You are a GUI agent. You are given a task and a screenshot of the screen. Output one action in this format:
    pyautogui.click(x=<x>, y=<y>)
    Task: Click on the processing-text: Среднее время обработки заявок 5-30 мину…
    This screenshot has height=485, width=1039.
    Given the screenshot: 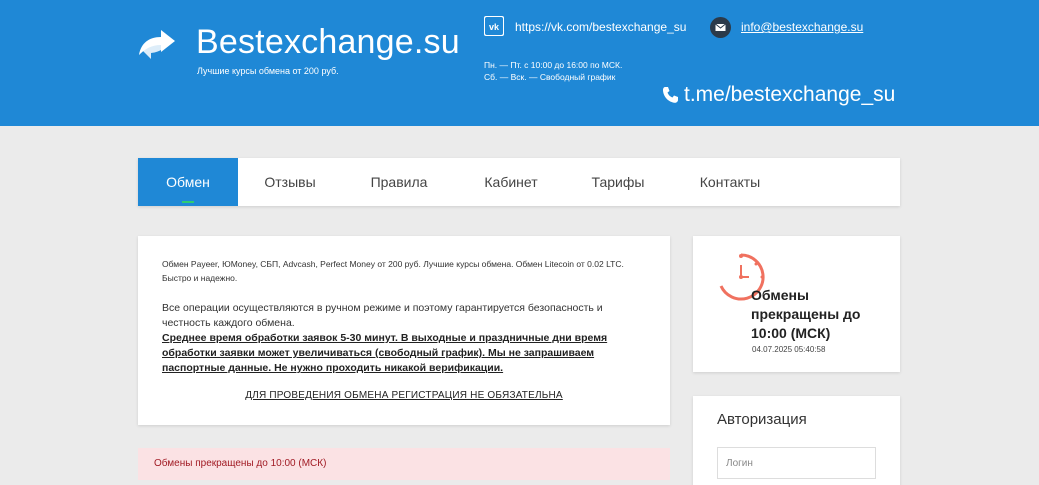 What is the action you would take?
    pyautogui.click(x=385, y=353)
    